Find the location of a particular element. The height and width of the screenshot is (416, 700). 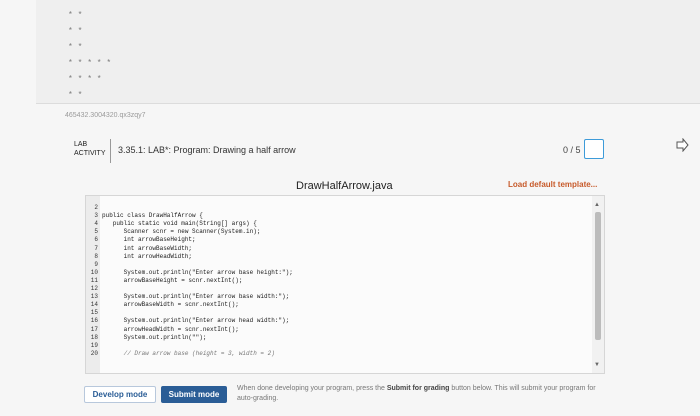

line-number: 4 is located at coordinates (96, 224).